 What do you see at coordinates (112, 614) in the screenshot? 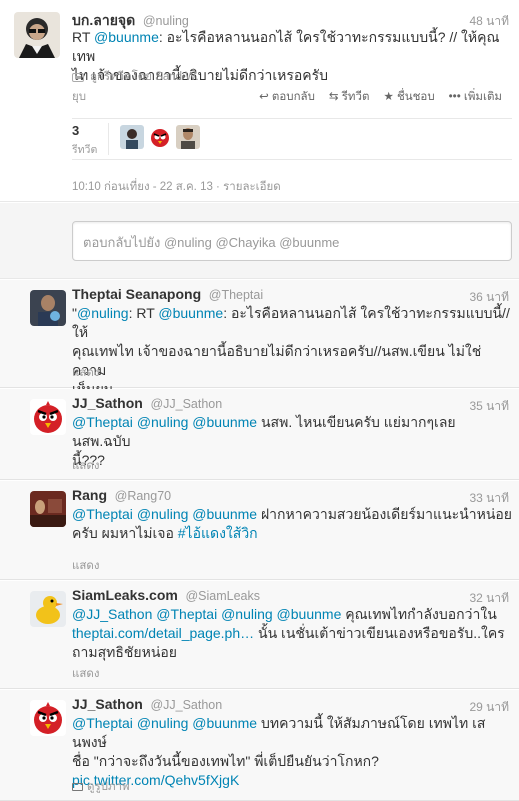
I see `mention-link: @JJ_Sathon` at bounding box center [112, 614].